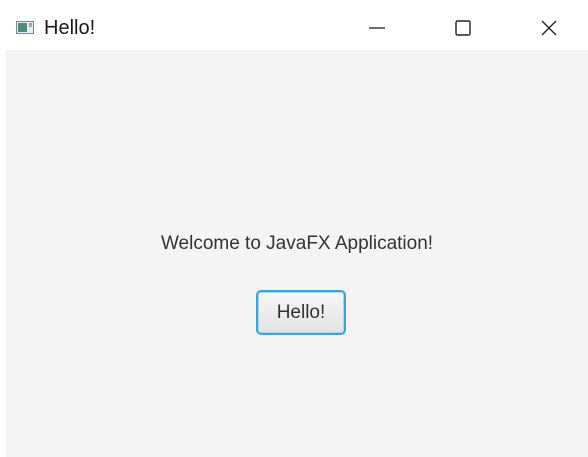 The width and height of the screenshot is (588, 457). Describe the element at coordinates (301, 312) in the screenshot. I see `hello-button: Hello!` at that location.